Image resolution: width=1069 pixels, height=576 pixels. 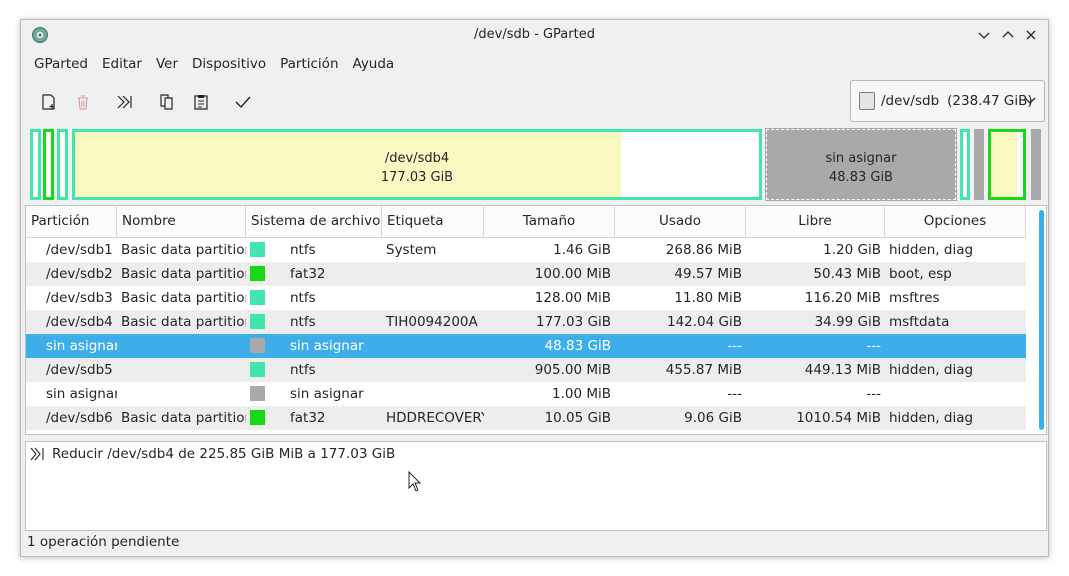 What do you see at coordinates (71, 250) in the screenshot?
I see `cell-particion: /dev/sdb1` at bounding box center [71, 250].